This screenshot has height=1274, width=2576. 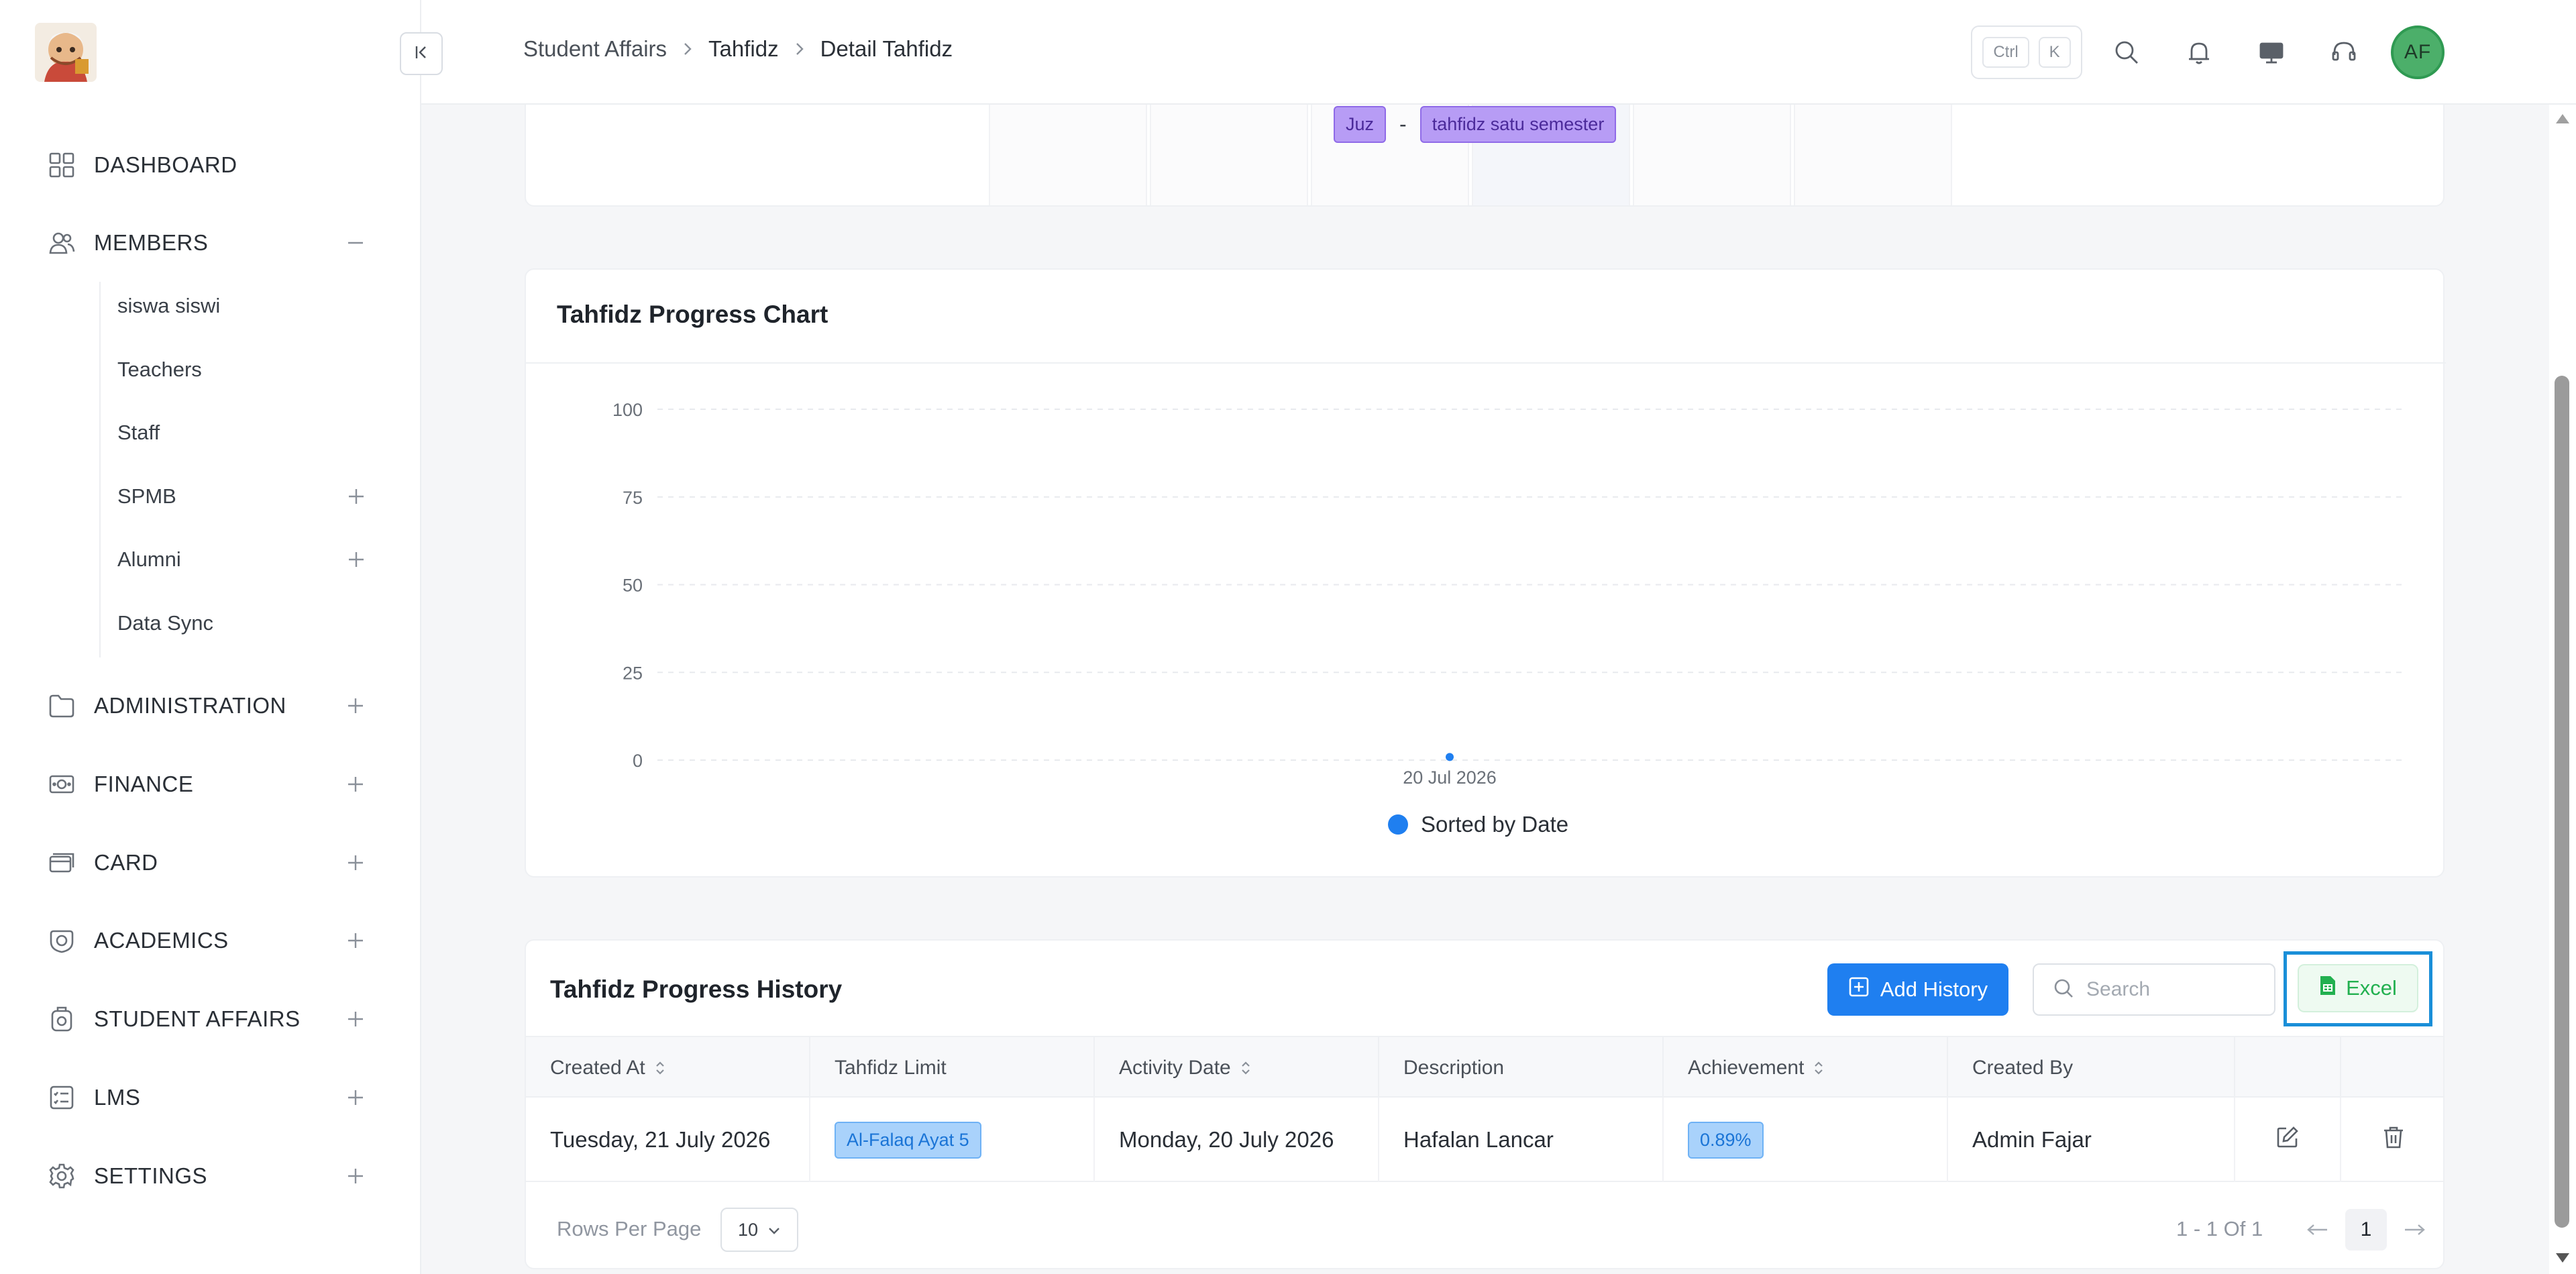 I want to click on column-tahfidz-limit: Tahfidz Limit, so click(x=952, y=1068).